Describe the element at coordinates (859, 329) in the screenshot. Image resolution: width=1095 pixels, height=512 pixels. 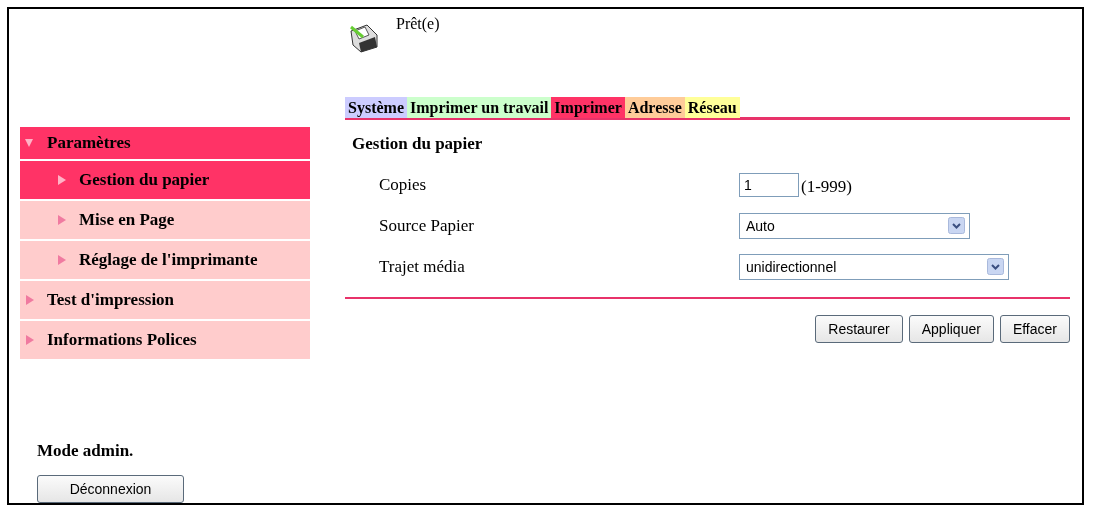
I see `action-button: Restaurer` at that location.